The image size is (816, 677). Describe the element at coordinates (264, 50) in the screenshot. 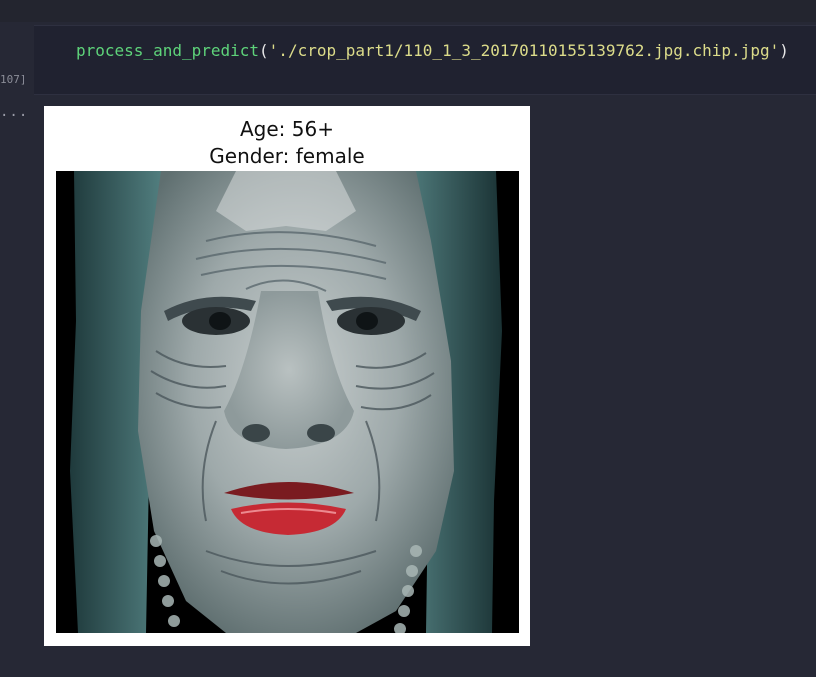

I see `open-paren: (` at that location.